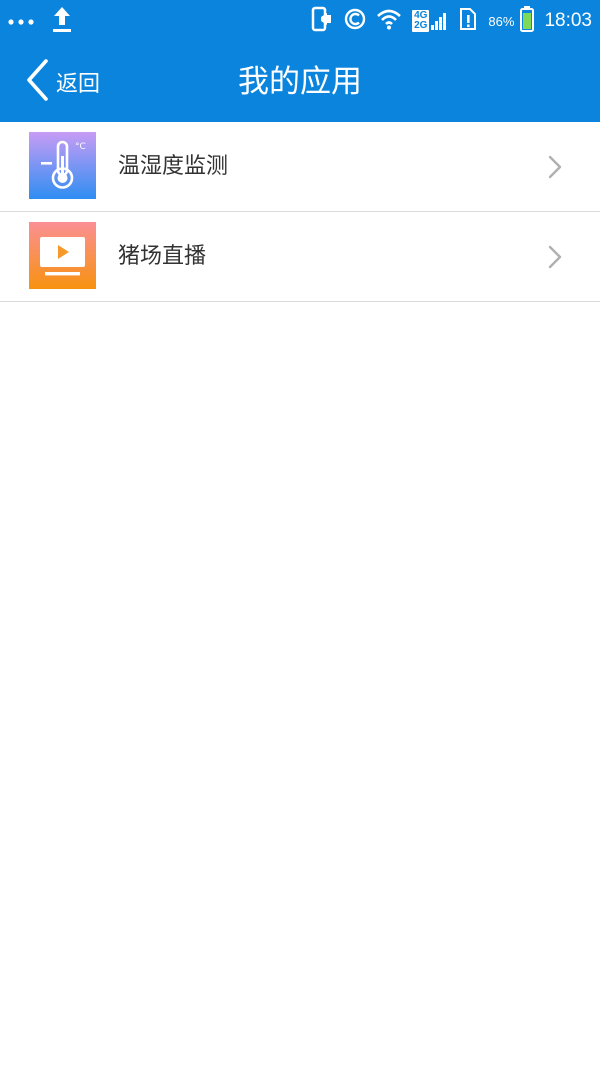  What do you see at coordinates (300, 82) in the screenshot?
I see `nav-bar: 返回 我的应用` at bounding box center [300, 82].